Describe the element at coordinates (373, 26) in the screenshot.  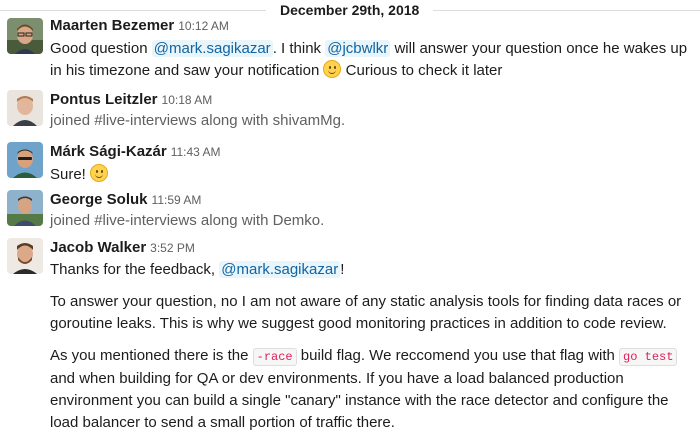
I see `message-header: Maarten Bezemer 10:12 AM` at that location.